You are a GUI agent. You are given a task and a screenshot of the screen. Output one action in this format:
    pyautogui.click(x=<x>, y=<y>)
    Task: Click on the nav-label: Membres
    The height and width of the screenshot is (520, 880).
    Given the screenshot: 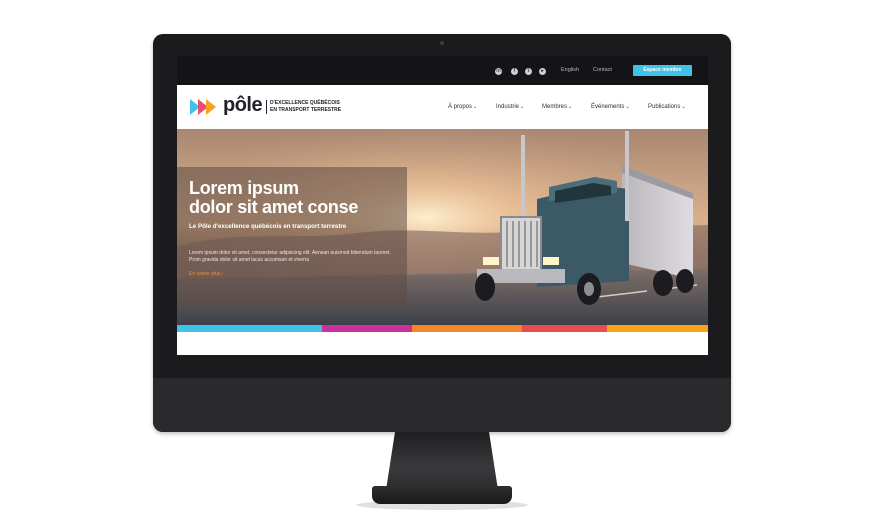 What is the action you would take?
    pyautogui.click(x=555, y=107)
    